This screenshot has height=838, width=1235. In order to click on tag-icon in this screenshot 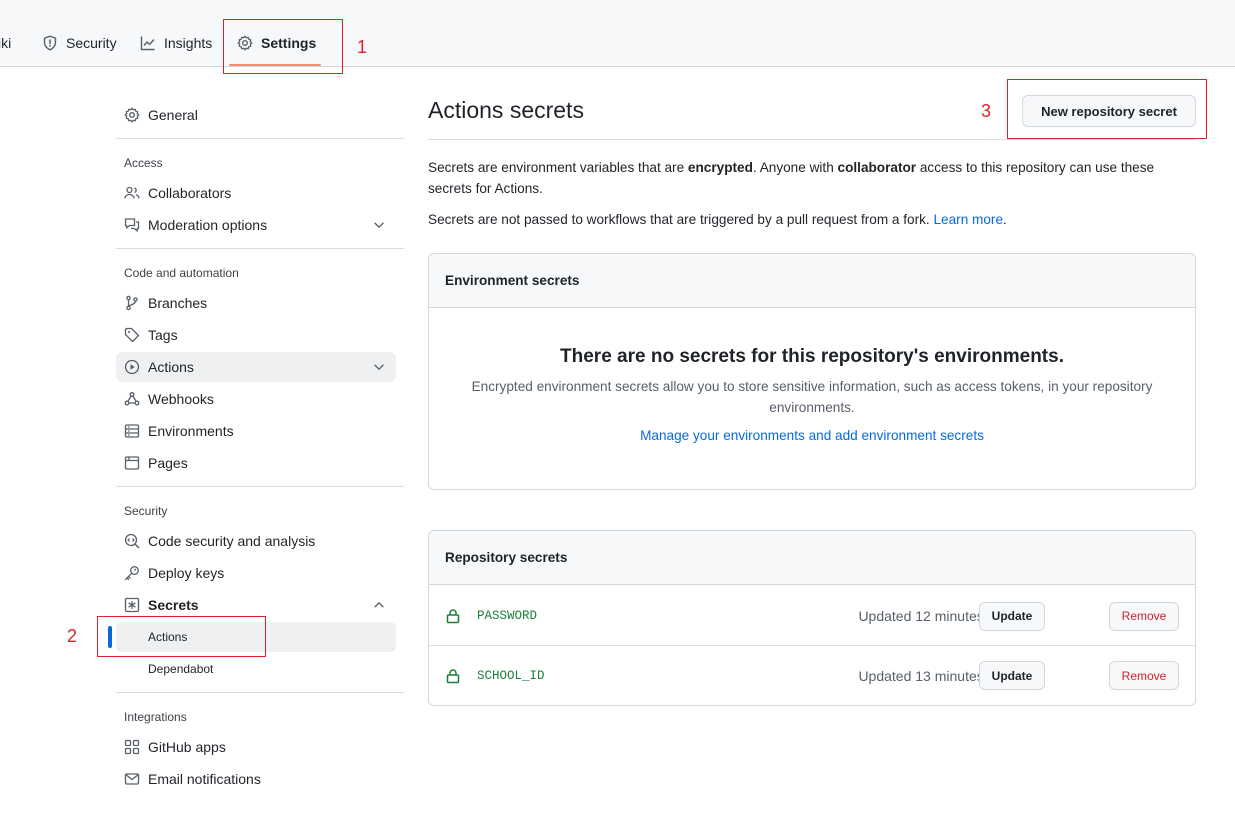, I will do `click(132, 335)`.